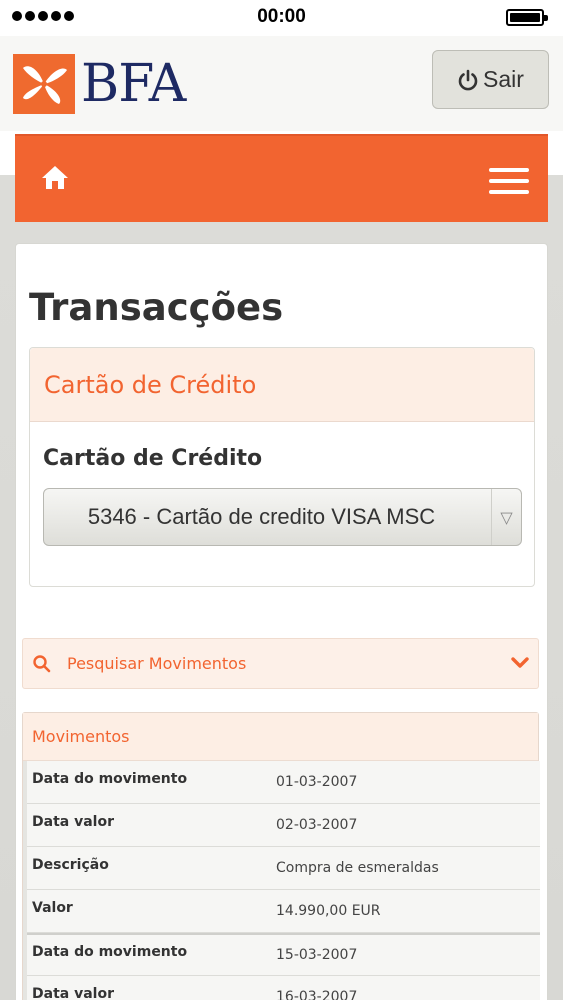  I want to click on row-value: 02-03-2007, so click(317, 825).